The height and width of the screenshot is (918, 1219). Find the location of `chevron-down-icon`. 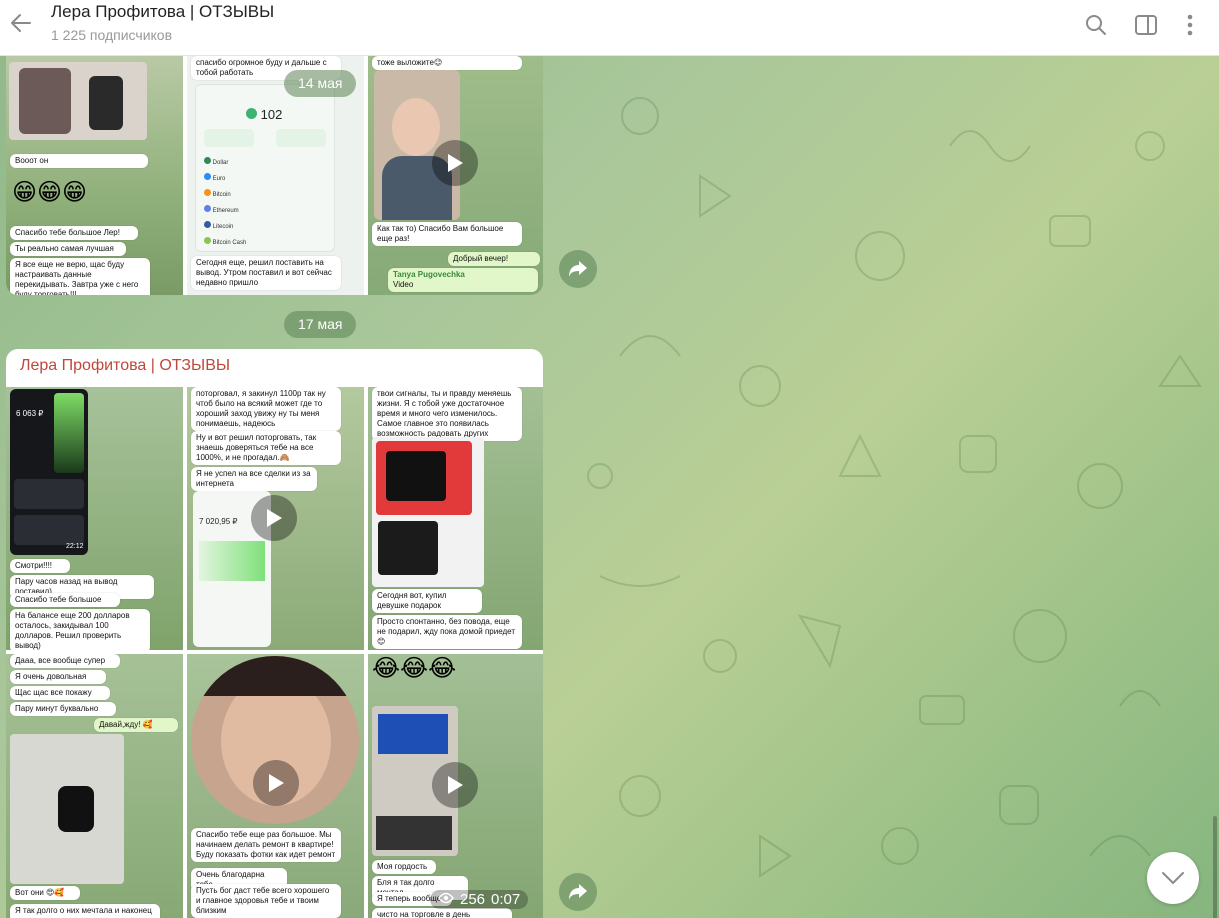

chevron-down-icon is located at coordinates (1173, 878).